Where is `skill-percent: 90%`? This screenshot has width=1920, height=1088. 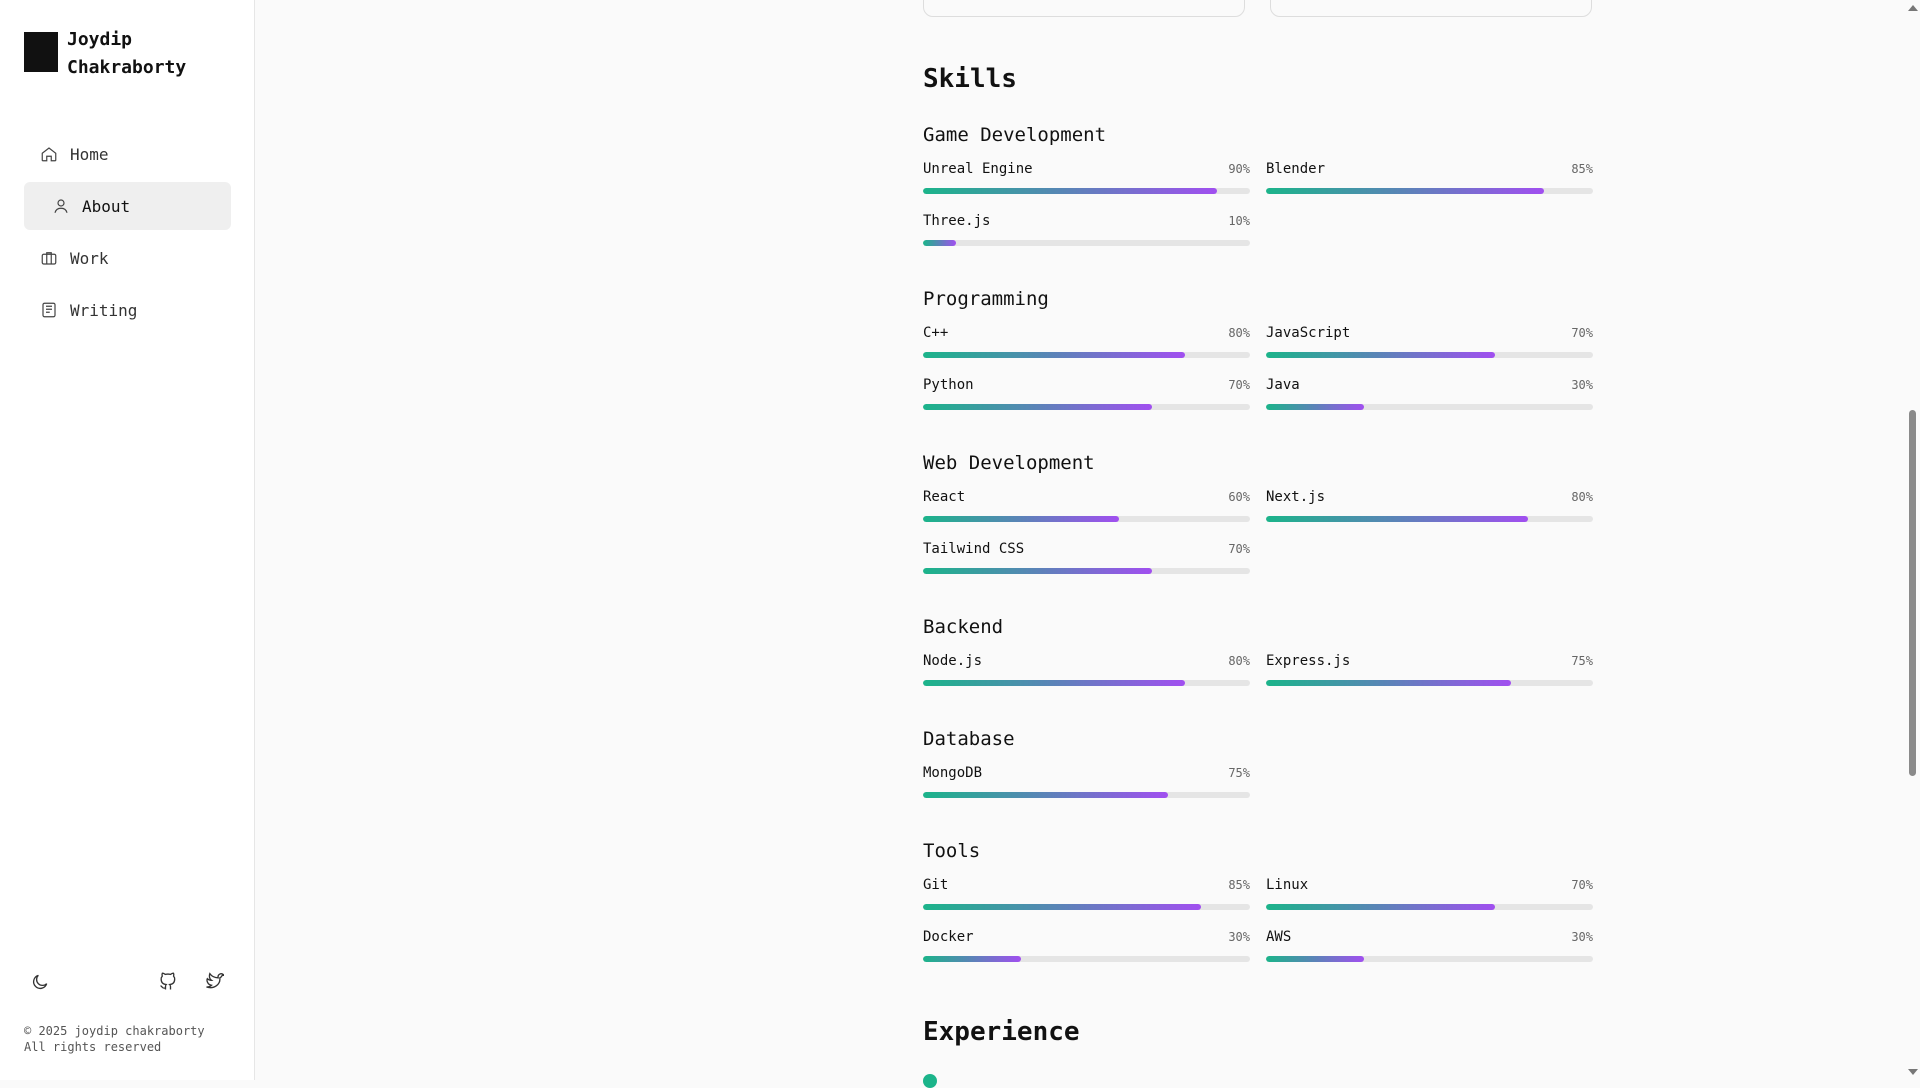
skill-percent: 90% is located at coordinates (1239, 169).